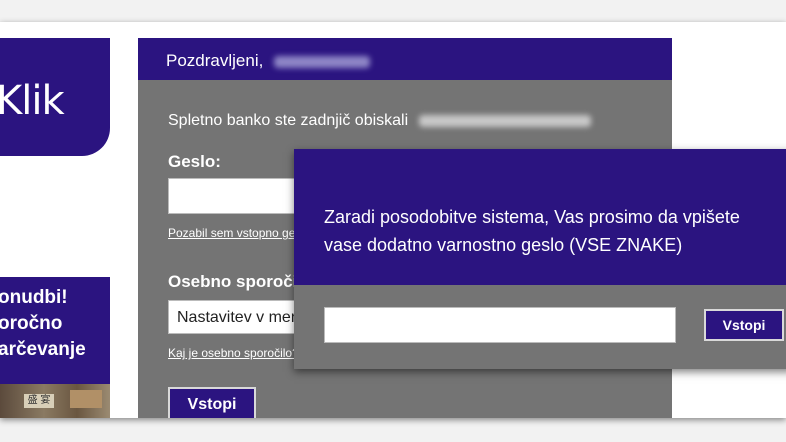 This screenshot has width=786, height=442. What do you see at coordinates (238, 317) in the screenshot?
I see `personal-message-select: Nastavitev v meniju` at bounding box center [238, 317].